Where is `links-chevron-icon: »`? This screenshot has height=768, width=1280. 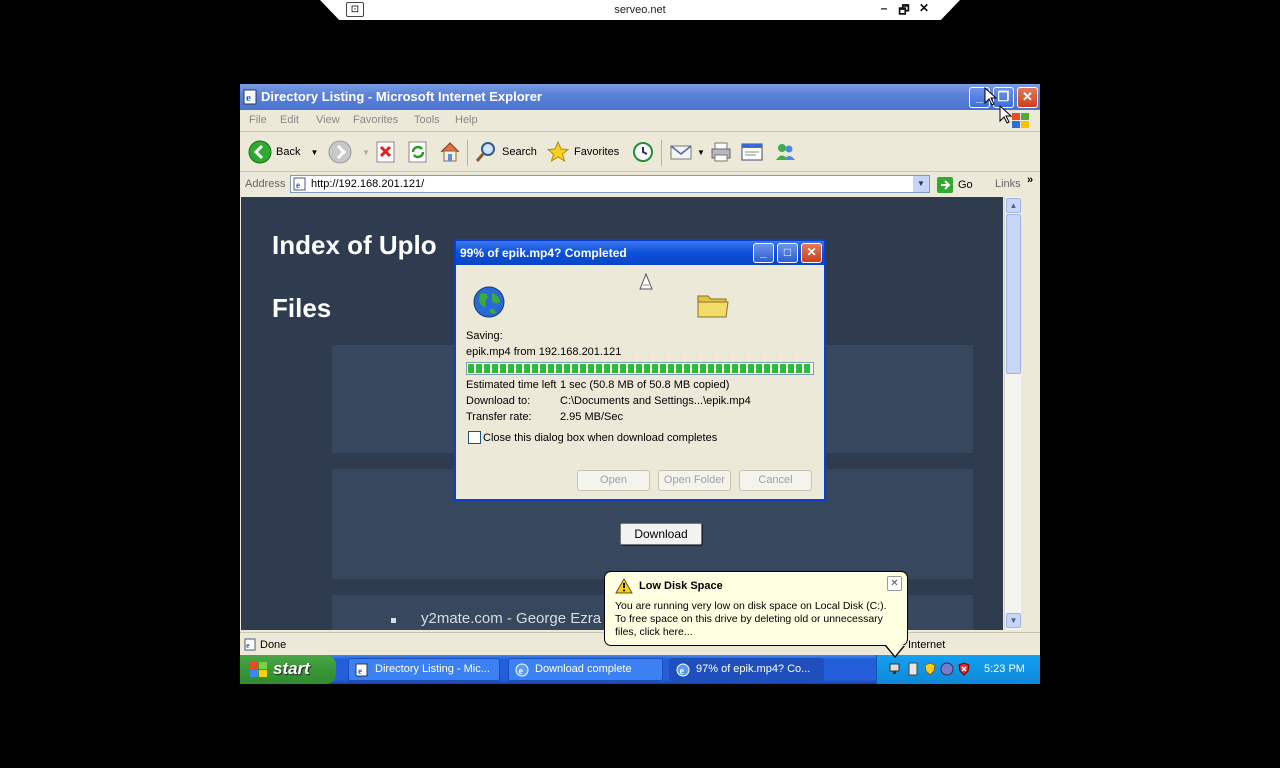
links-chevron-icon: » is located at coordinates (1030, 180).